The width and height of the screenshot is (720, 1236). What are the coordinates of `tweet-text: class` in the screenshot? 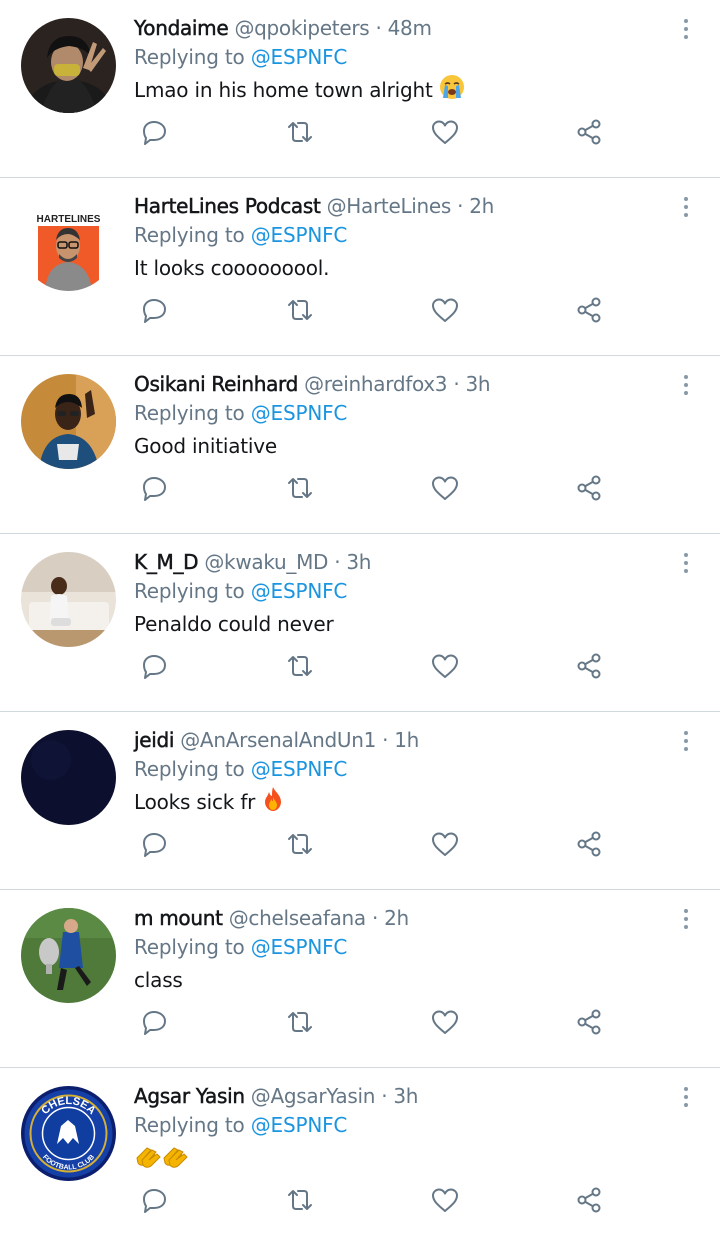 It's located at (397, 980).